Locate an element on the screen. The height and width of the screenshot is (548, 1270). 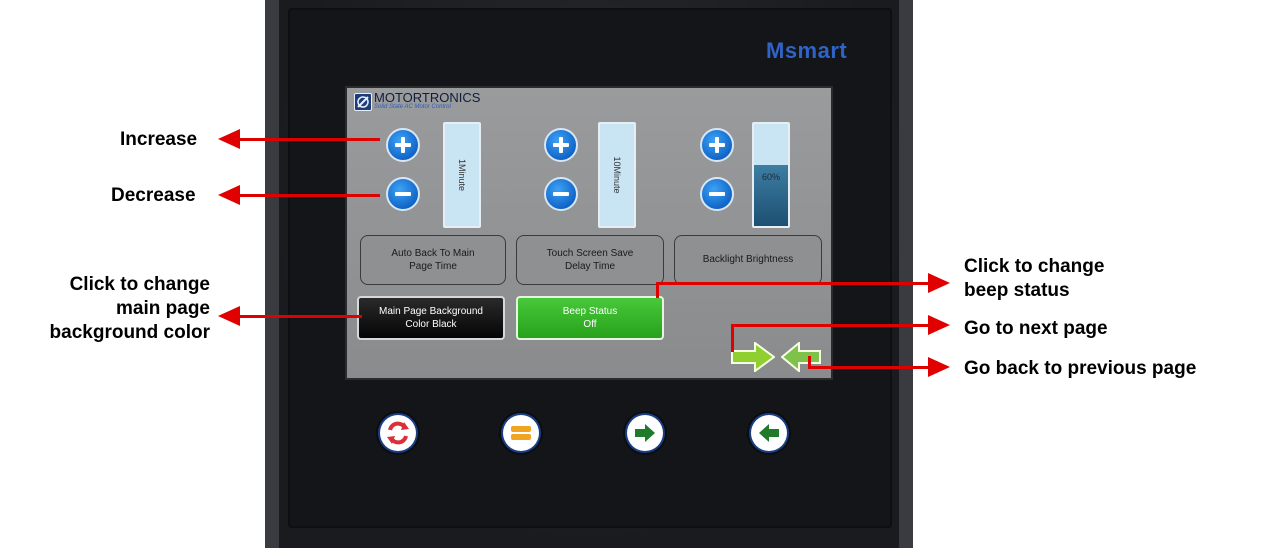
brightness-label: Backlight Brightness is located at coordinates (748, 260).